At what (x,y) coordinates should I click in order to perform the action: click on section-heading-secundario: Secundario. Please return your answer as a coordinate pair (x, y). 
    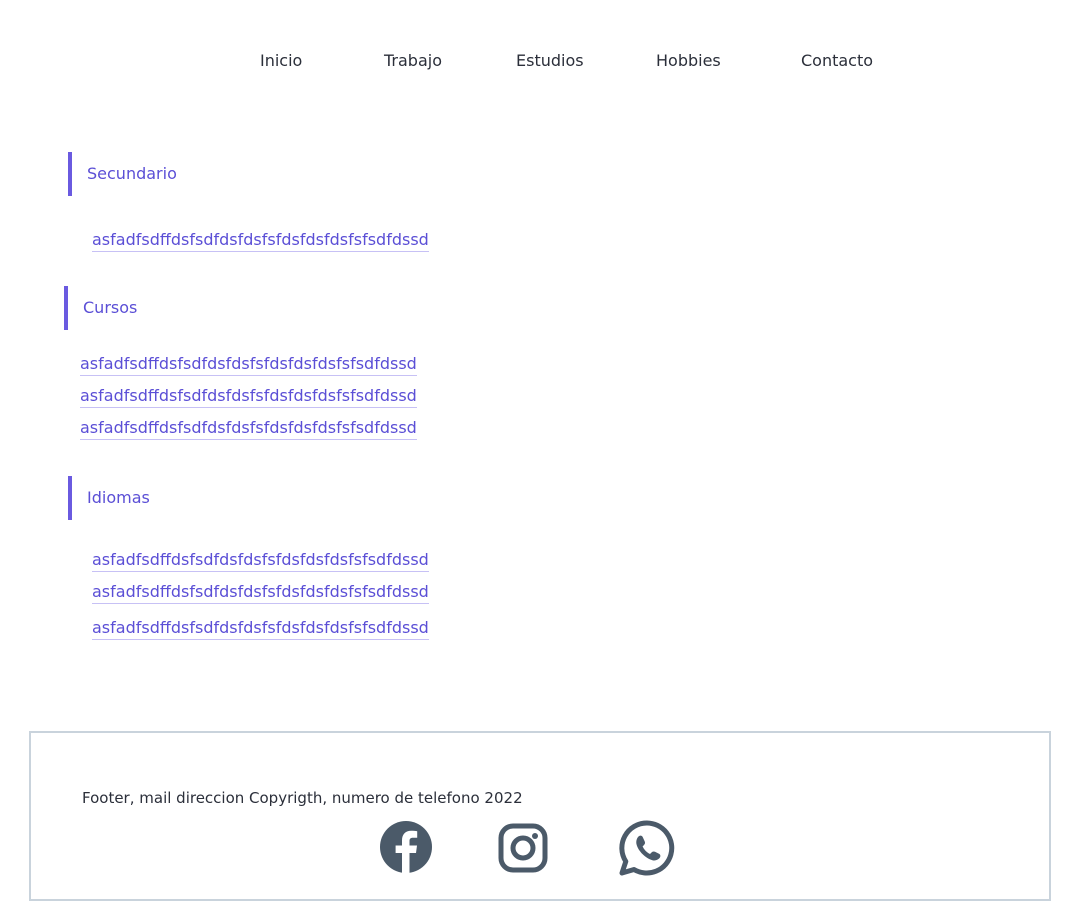
    Looking at the image, I should click on (122, 174).